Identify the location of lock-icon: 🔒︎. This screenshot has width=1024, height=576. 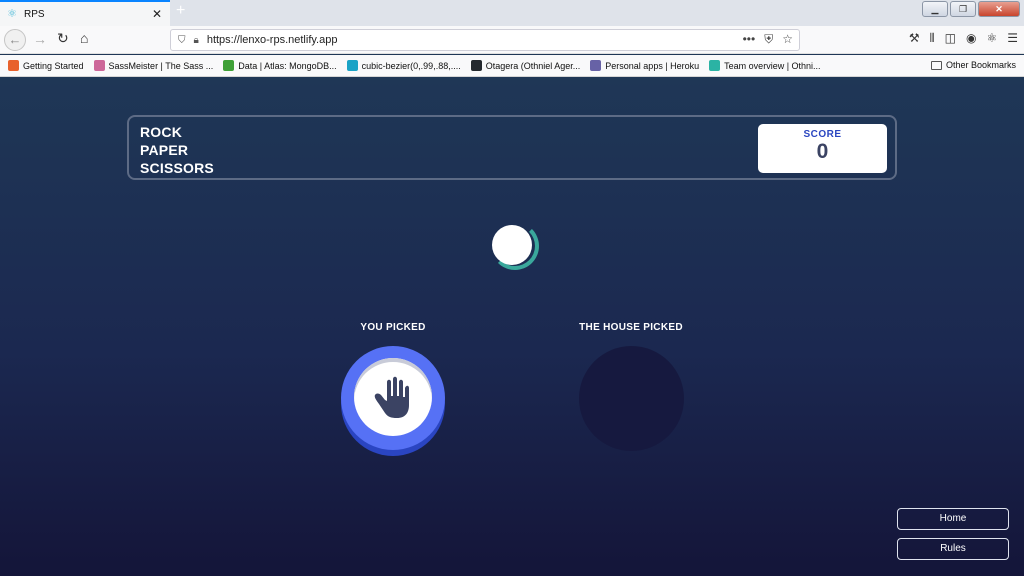
(196, 40).